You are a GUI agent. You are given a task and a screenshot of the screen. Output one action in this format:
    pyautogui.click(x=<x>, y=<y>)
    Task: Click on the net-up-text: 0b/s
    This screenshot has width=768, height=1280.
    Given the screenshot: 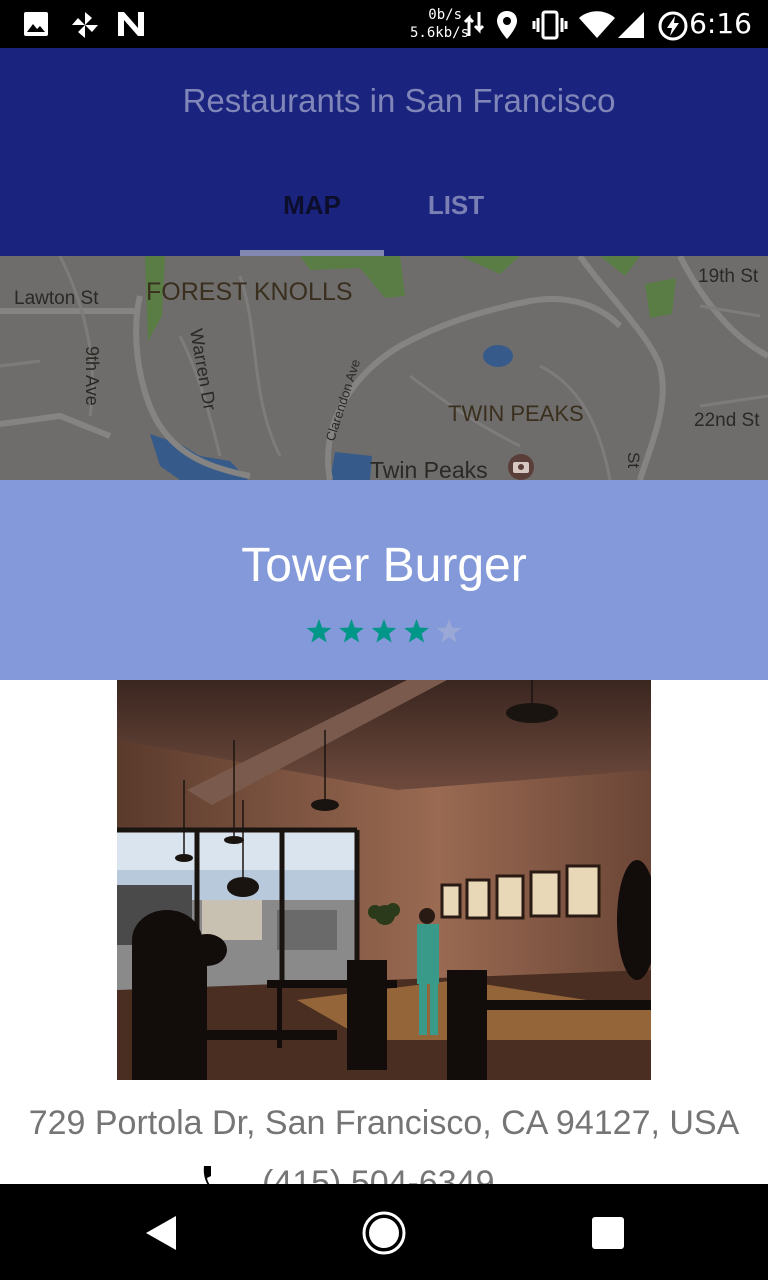 What is the action you would take?
    pyautogui.click(x=445, y=15)
    